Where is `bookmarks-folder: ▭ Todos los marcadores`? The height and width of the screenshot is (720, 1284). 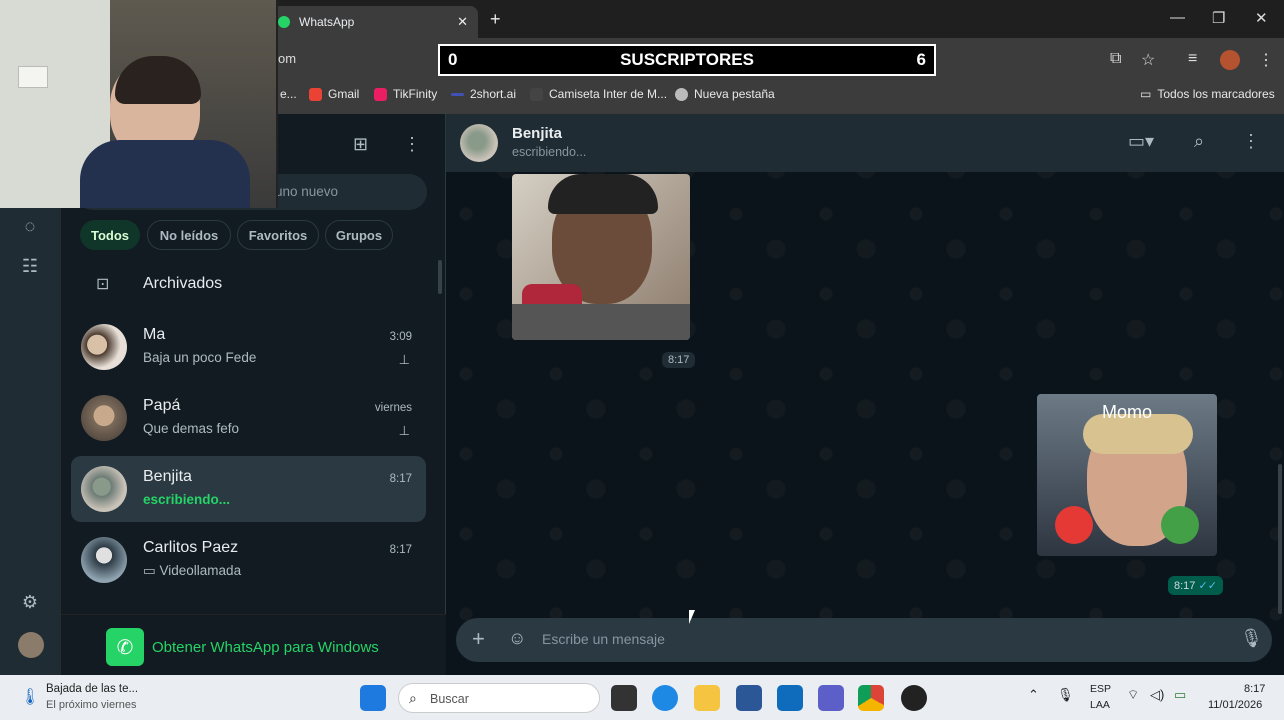 bookmarks-folder: ▭ Todos los marcadores is located at coordinates (1207, 94).